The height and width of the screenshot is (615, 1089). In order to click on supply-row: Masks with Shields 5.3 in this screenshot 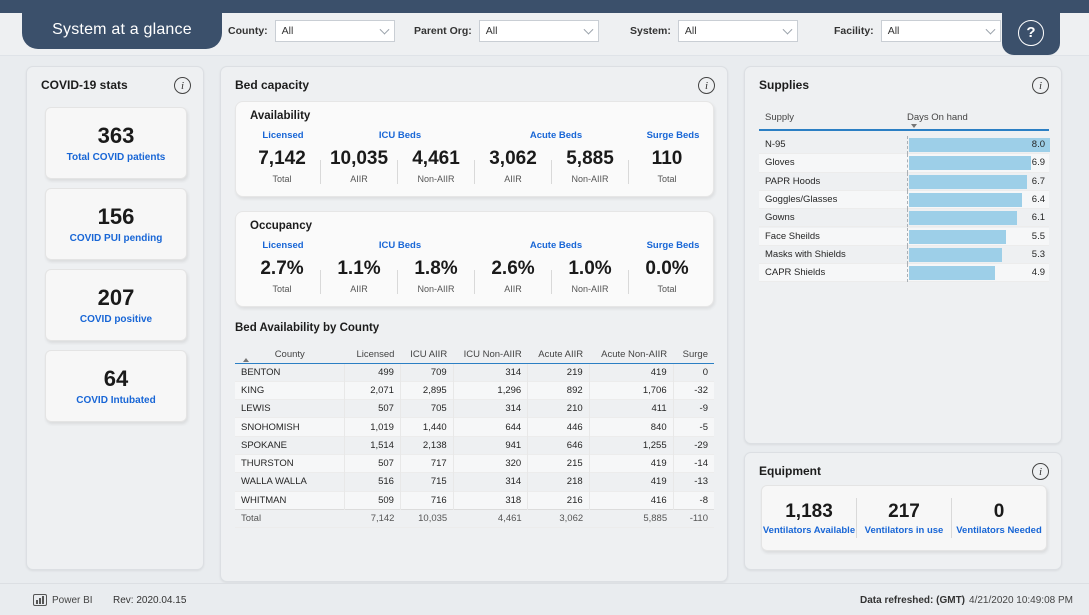, I will do `click(904, 255)`.